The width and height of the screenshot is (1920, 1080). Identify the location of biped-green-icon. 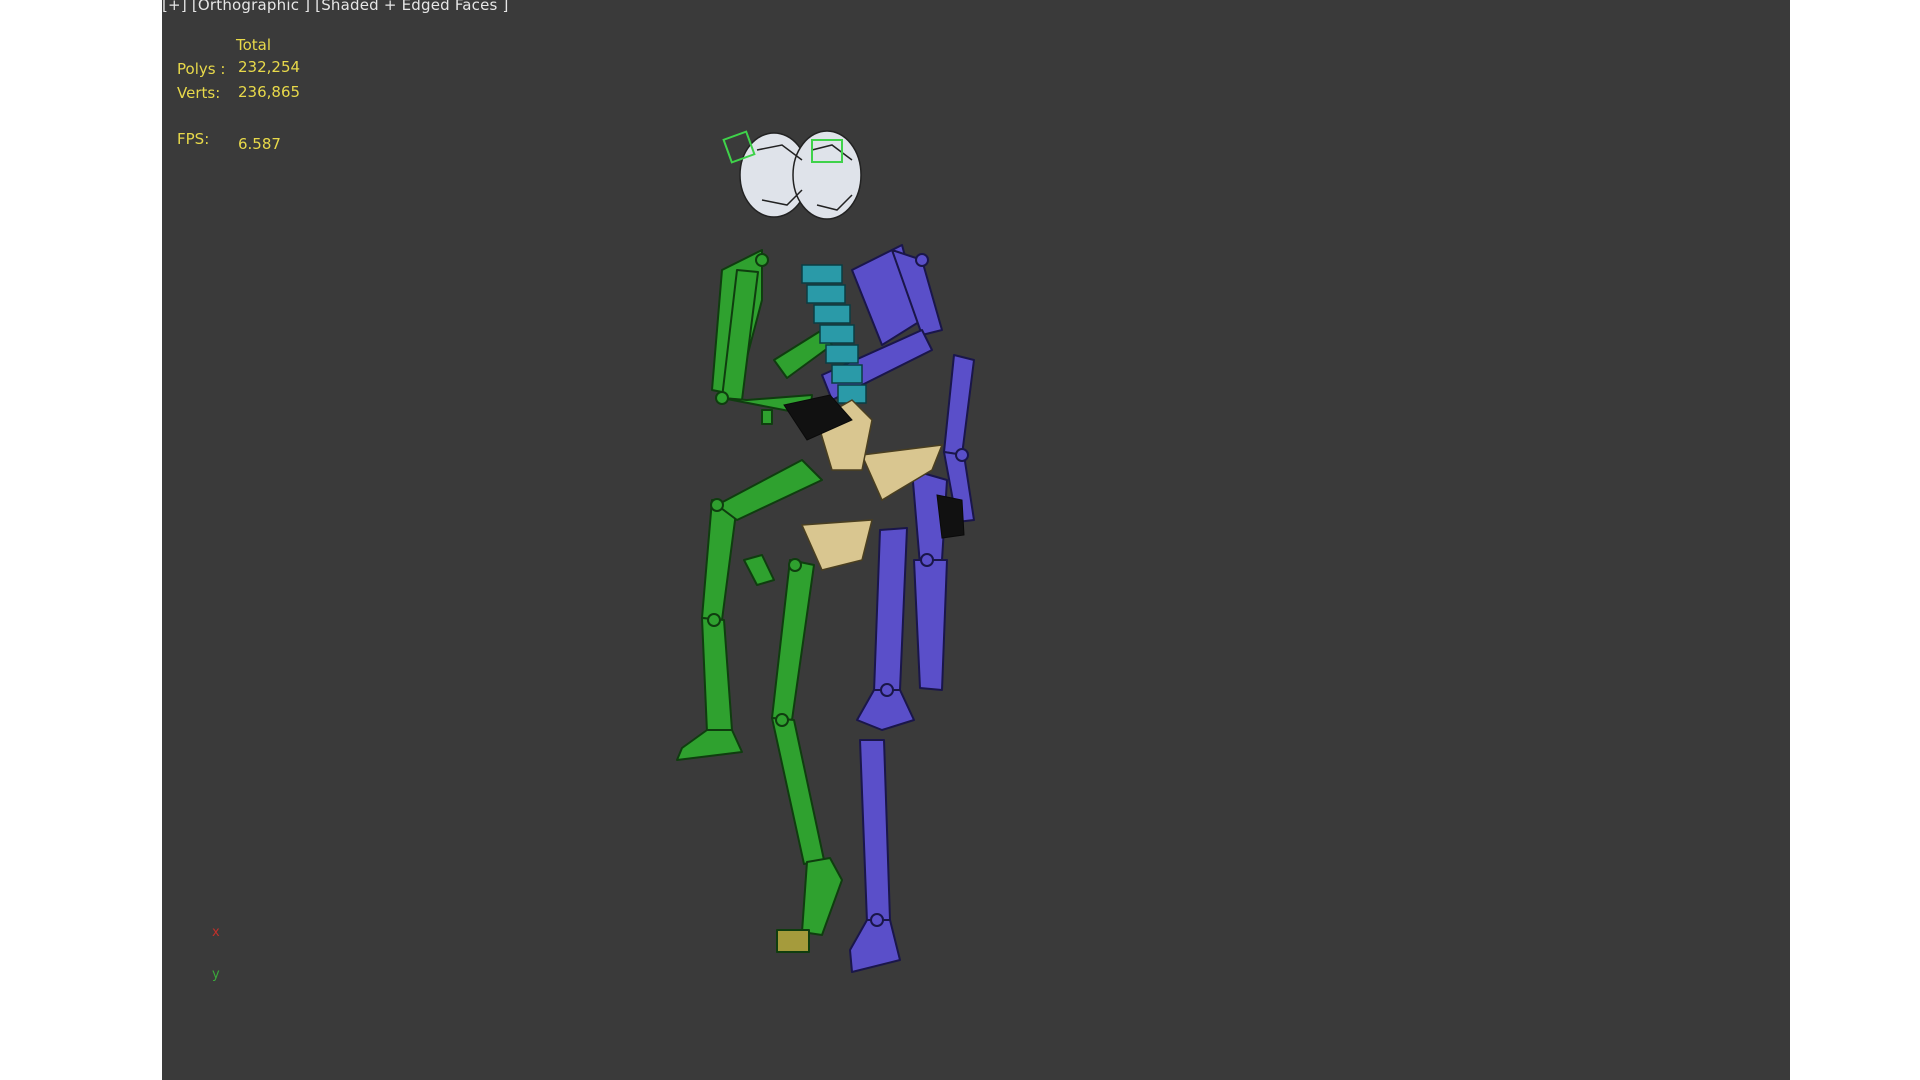
(759, 601).